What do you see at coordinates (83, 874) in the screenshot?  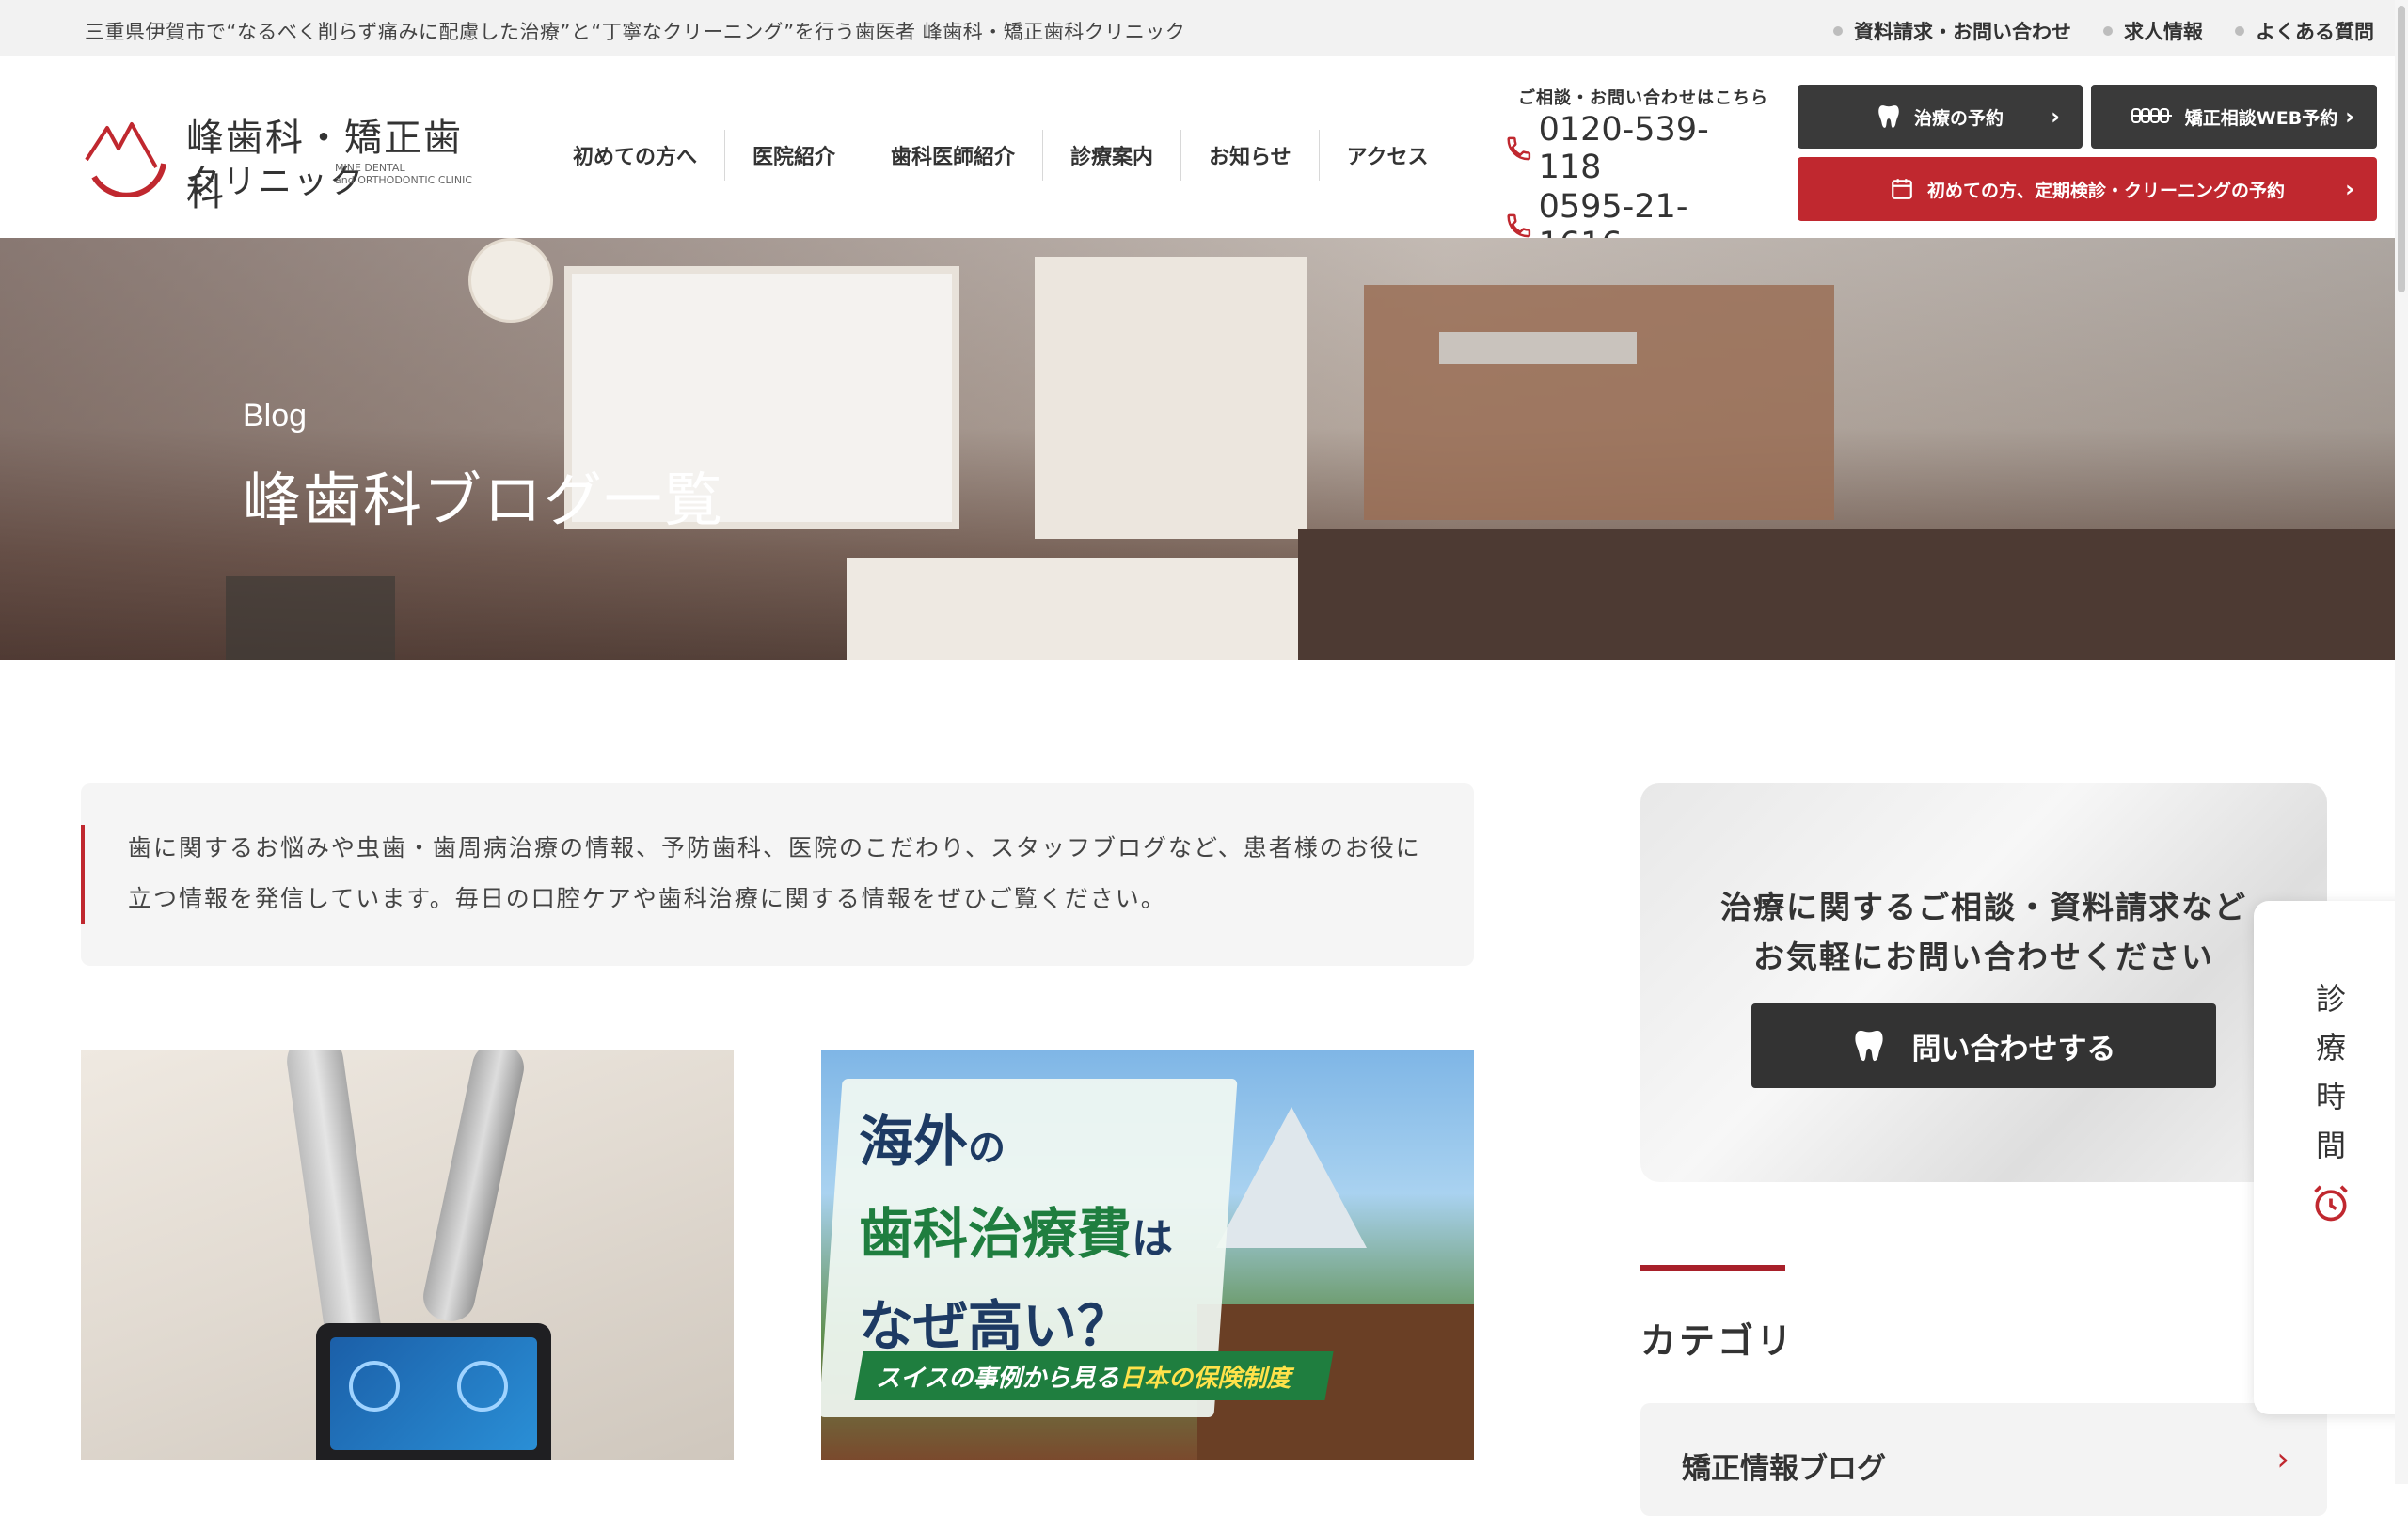 I see `intro-accent-bar` at bounding box center [83, 874].